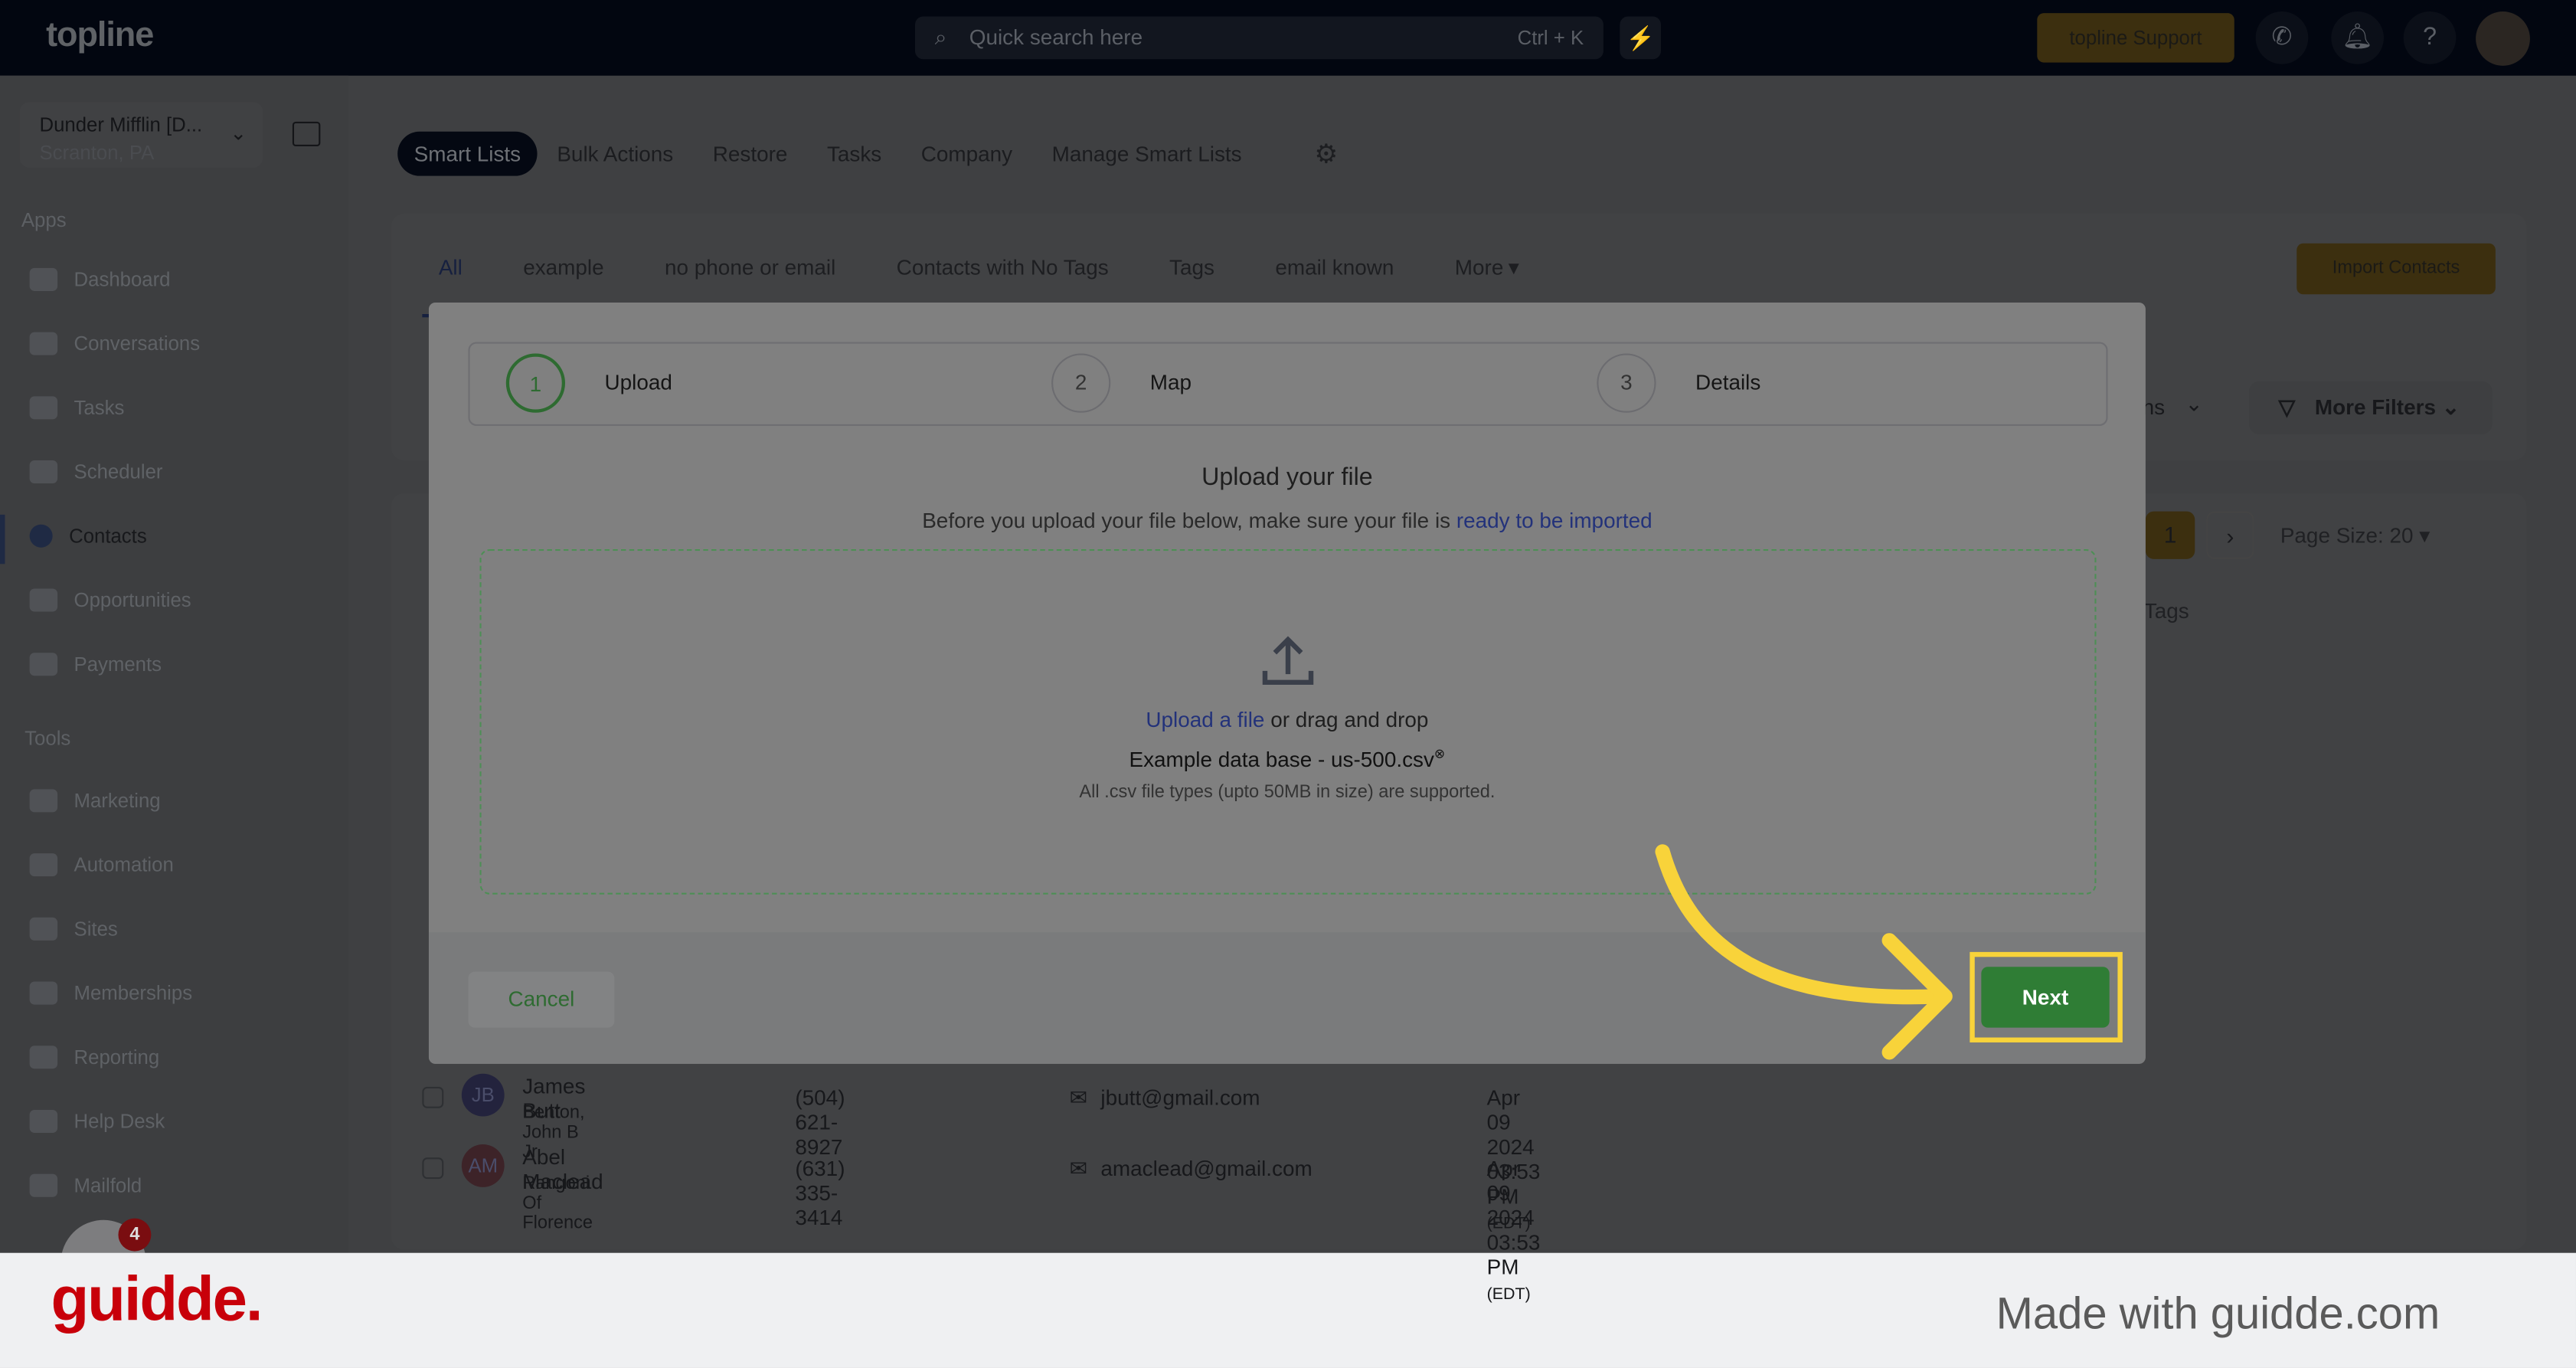 Image resolution: width=2576 pixels, height=1368 pixels. Describe the element at coordinates (110, 600) in the screenshot. I see `sidebar-item-opportunities: Opportunities` at that location.